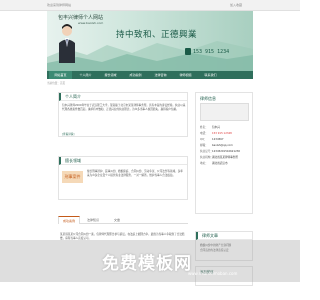 The height and width of the screenshot is (300, 320). Describe the element at coordinates (219, 157) in the screenshot. I see `info-row-firm: 执业机构：湖北省某某律师事务所` at that location.